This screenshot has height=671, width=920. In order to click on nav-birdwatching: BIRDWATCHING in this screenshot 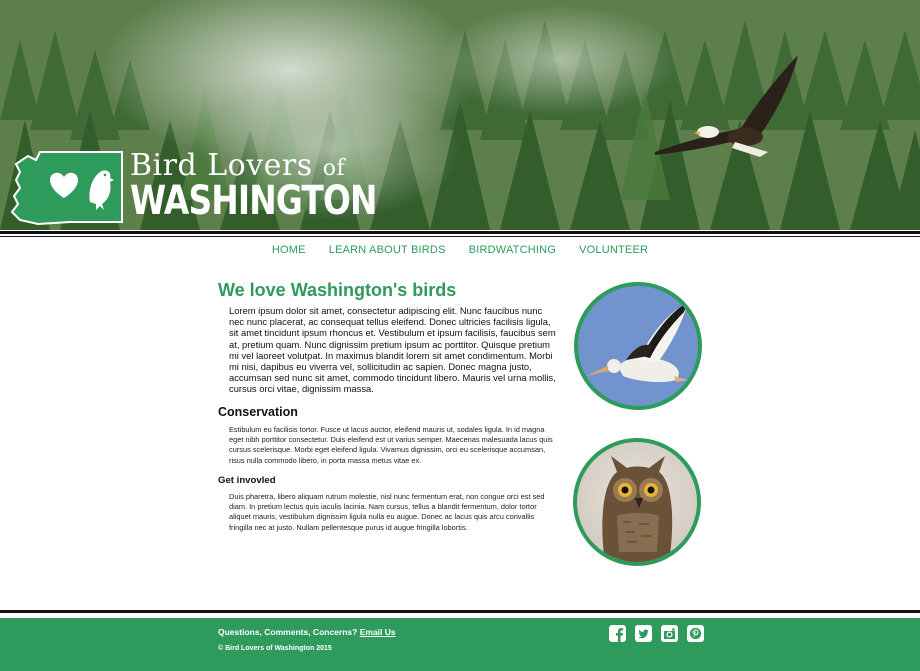, I will do `click(512, 250)`.